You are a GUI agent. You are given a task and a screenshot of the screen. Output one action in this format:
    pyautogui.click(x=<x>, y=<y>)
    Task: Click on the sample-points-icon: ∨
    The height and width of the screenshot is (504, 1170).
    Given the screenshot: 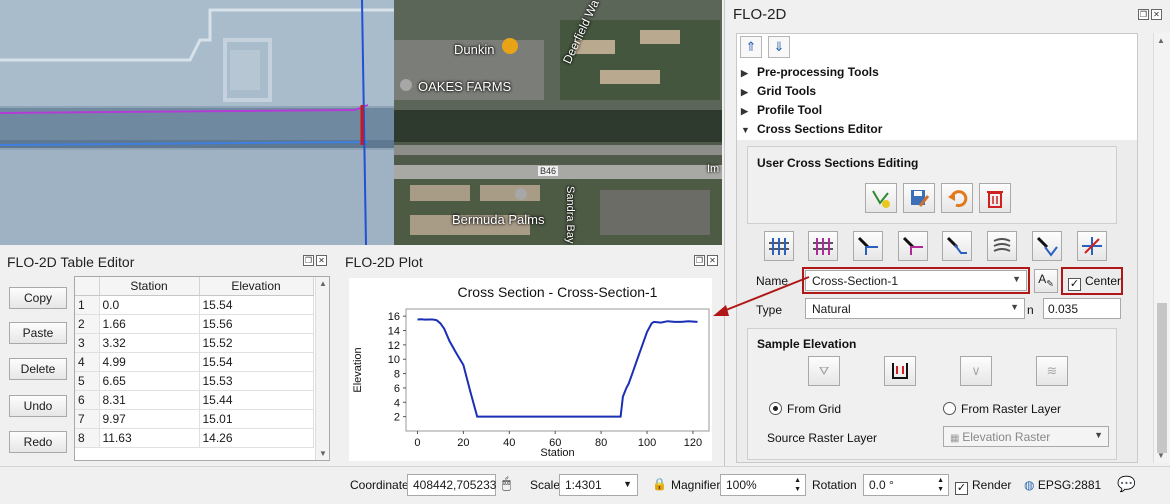 What is the action you would take?
    pyautogui.click(x=976, y=370)
    